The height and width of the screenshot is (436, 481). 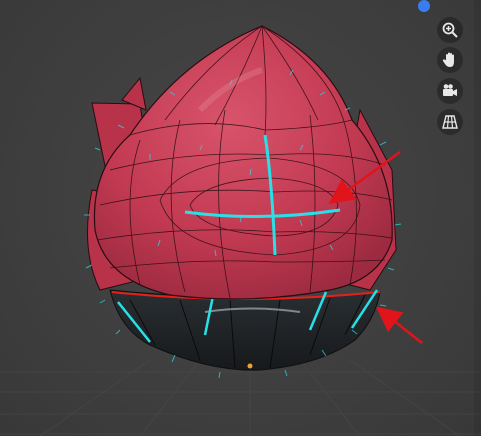 I want to click on zoom-icon, so click(x=450, y=30).